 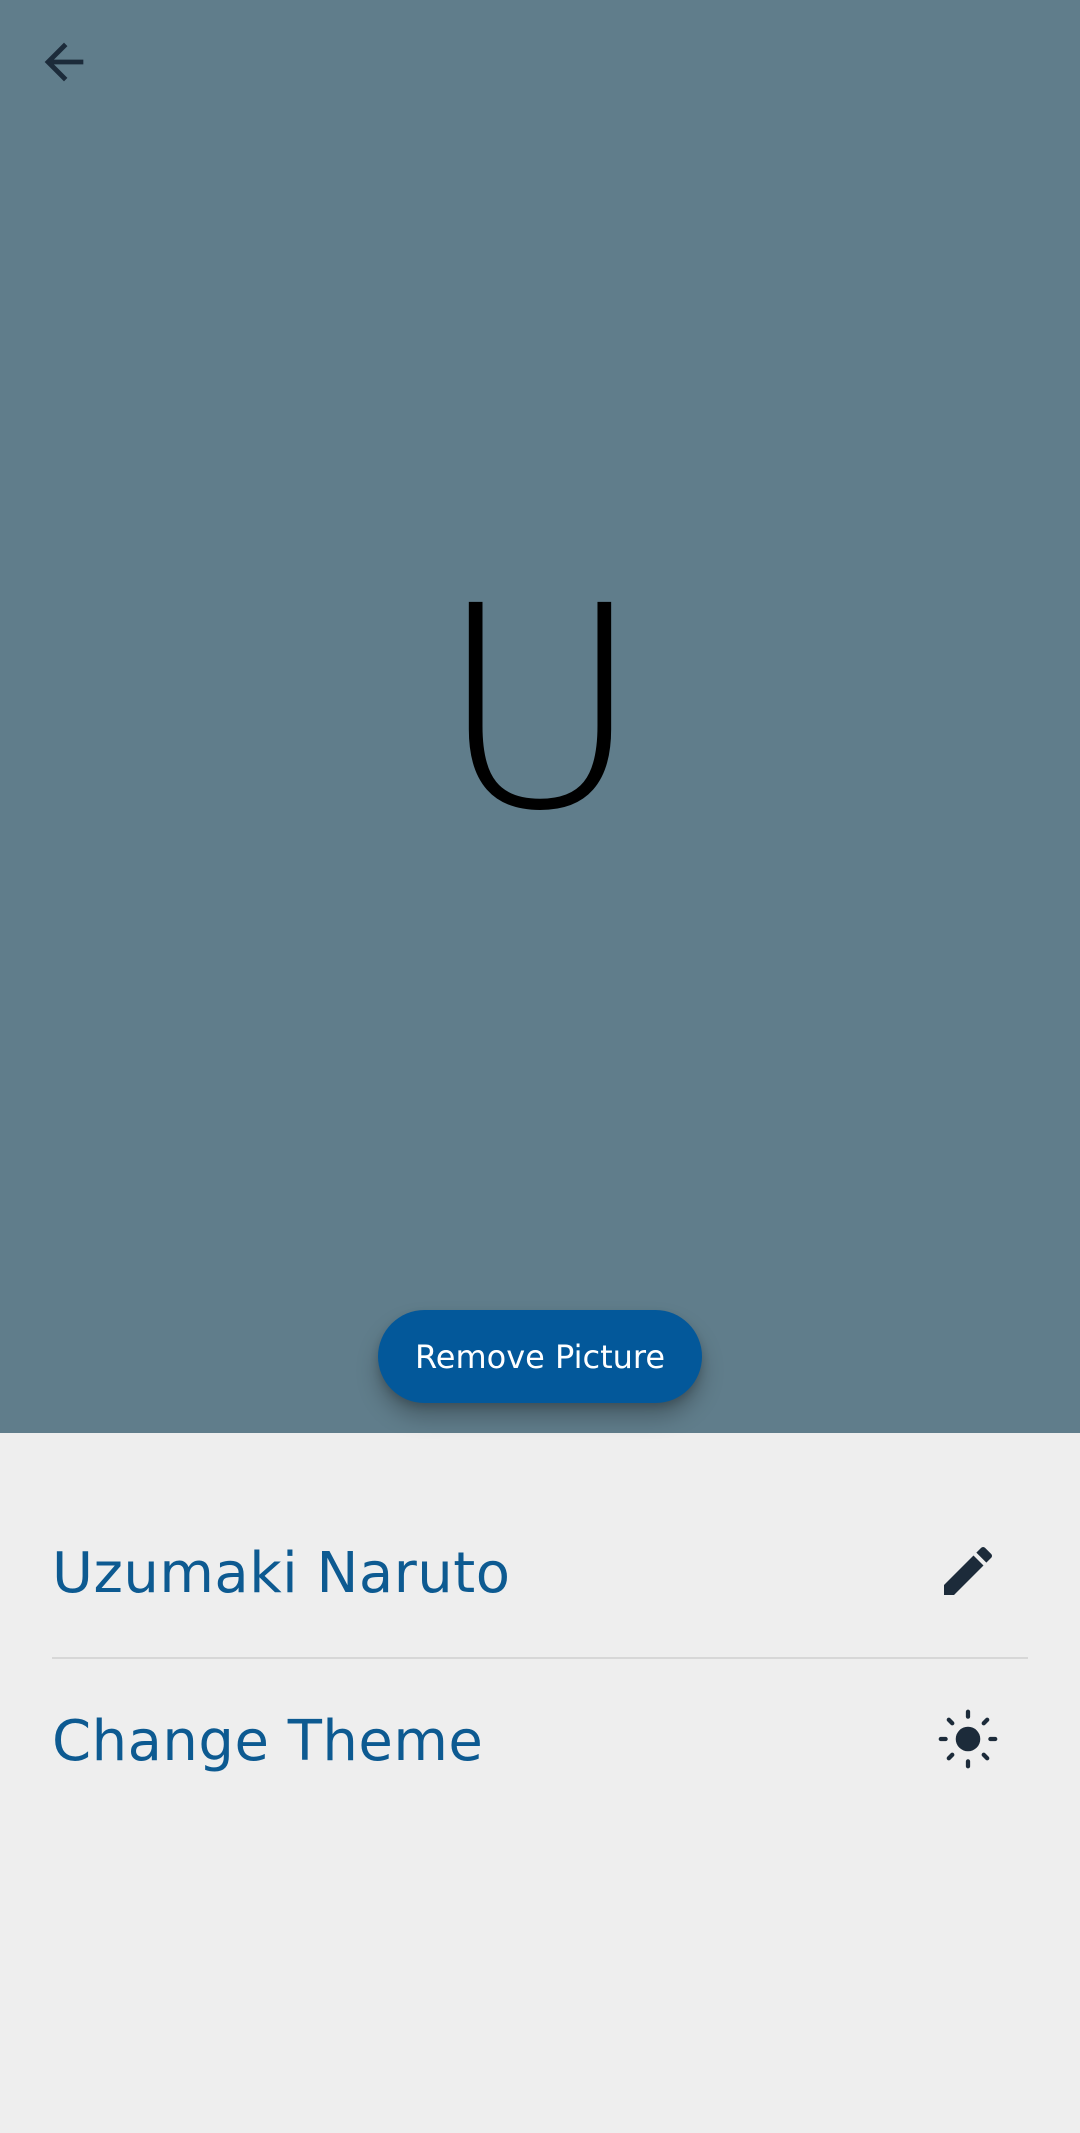 I want to click on profile-name: Uzumaki Naruto, so click(x=281, y=1573).